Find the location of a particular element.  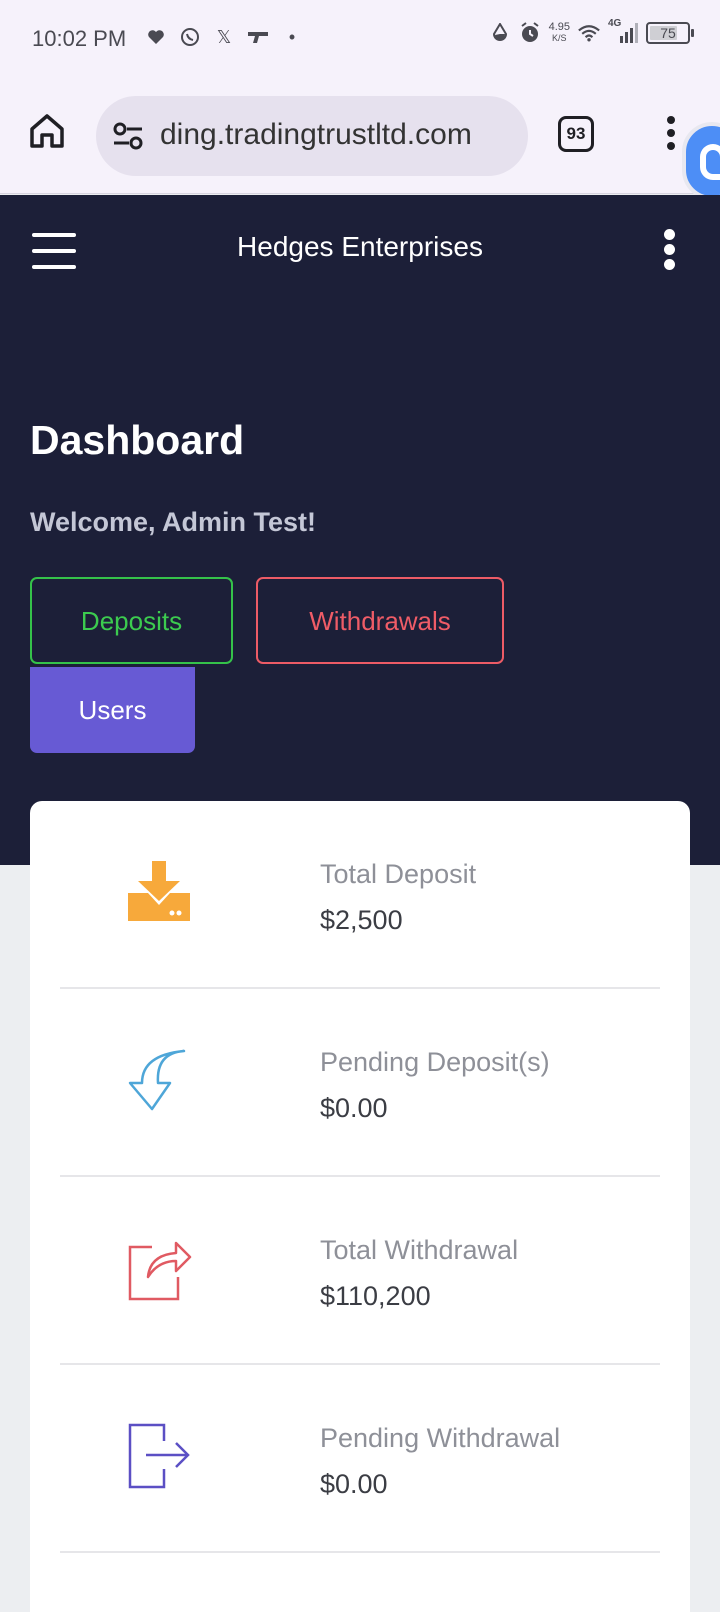

exit-arrow-icon is located at coordinates (159, 1456).